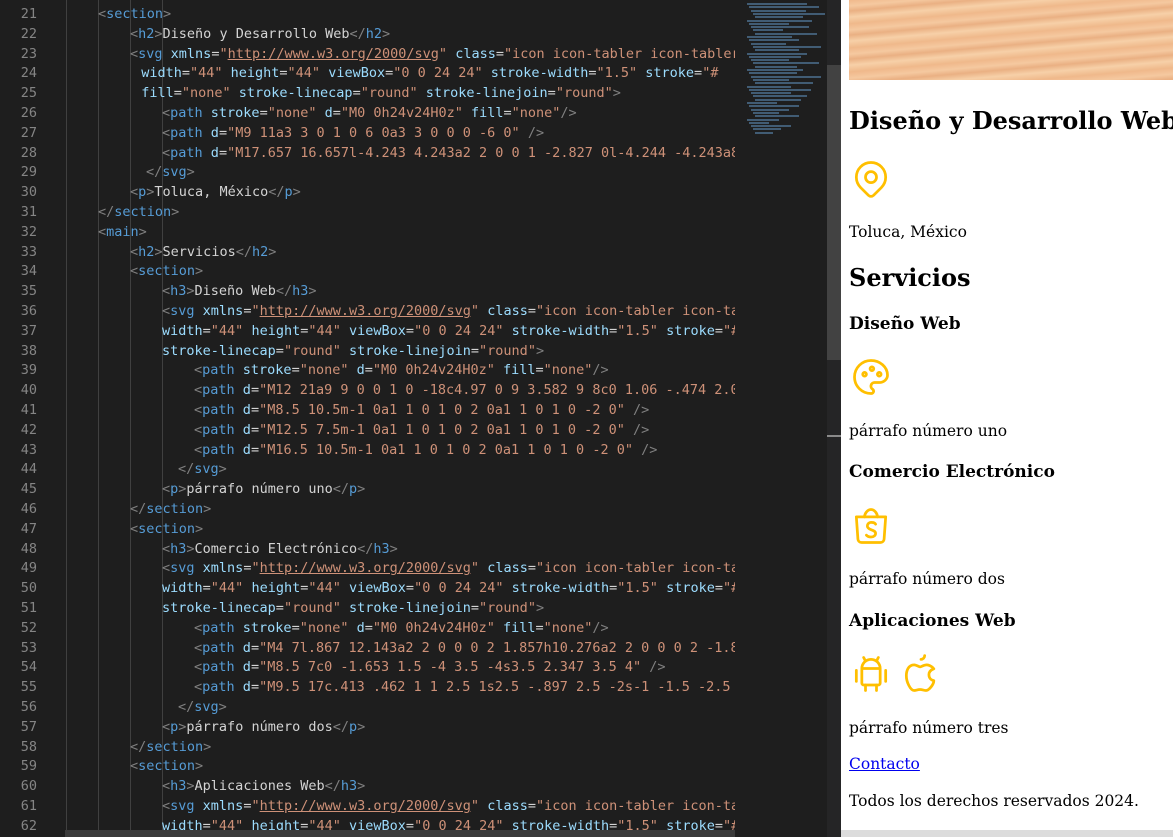 The image size is (1173, 837). Describe the element at coordinates (28, 825) in the screenshot. I see `line-number: 62` at that location.